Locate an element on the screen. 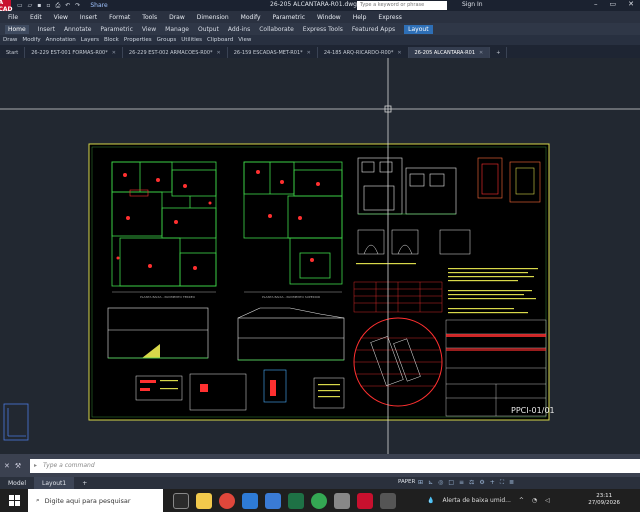 This screenshot has height=512, width=640. minimize-icon: – is located at coordinates (596, 4).